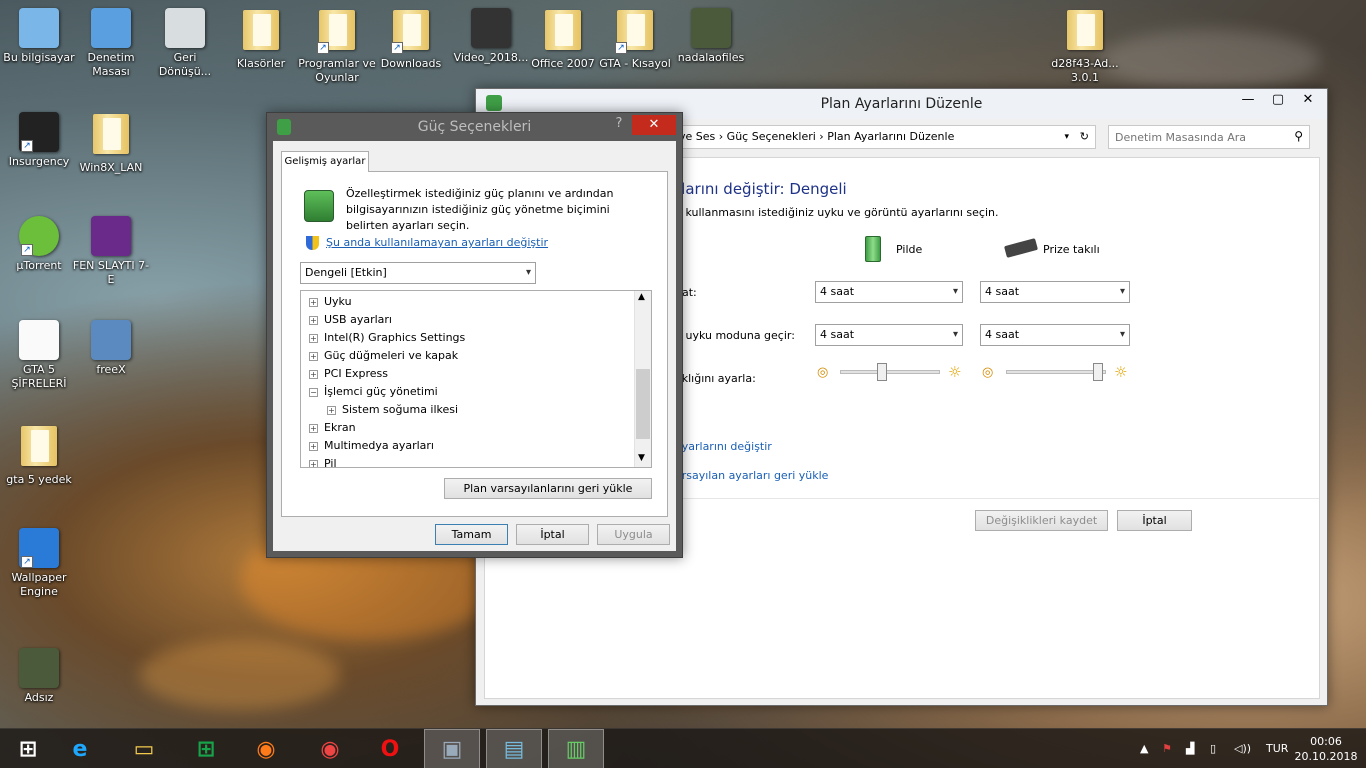  I want to click on minimize-icon: —, so click(1248, 100).